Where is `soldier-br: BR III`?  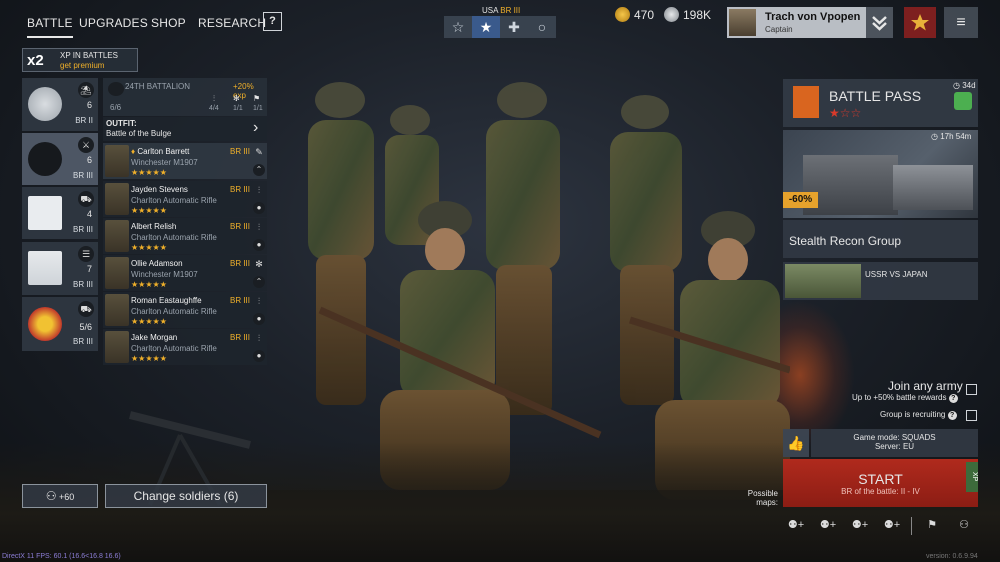 soldier-br: BR III is located at coordinates (240, 189).